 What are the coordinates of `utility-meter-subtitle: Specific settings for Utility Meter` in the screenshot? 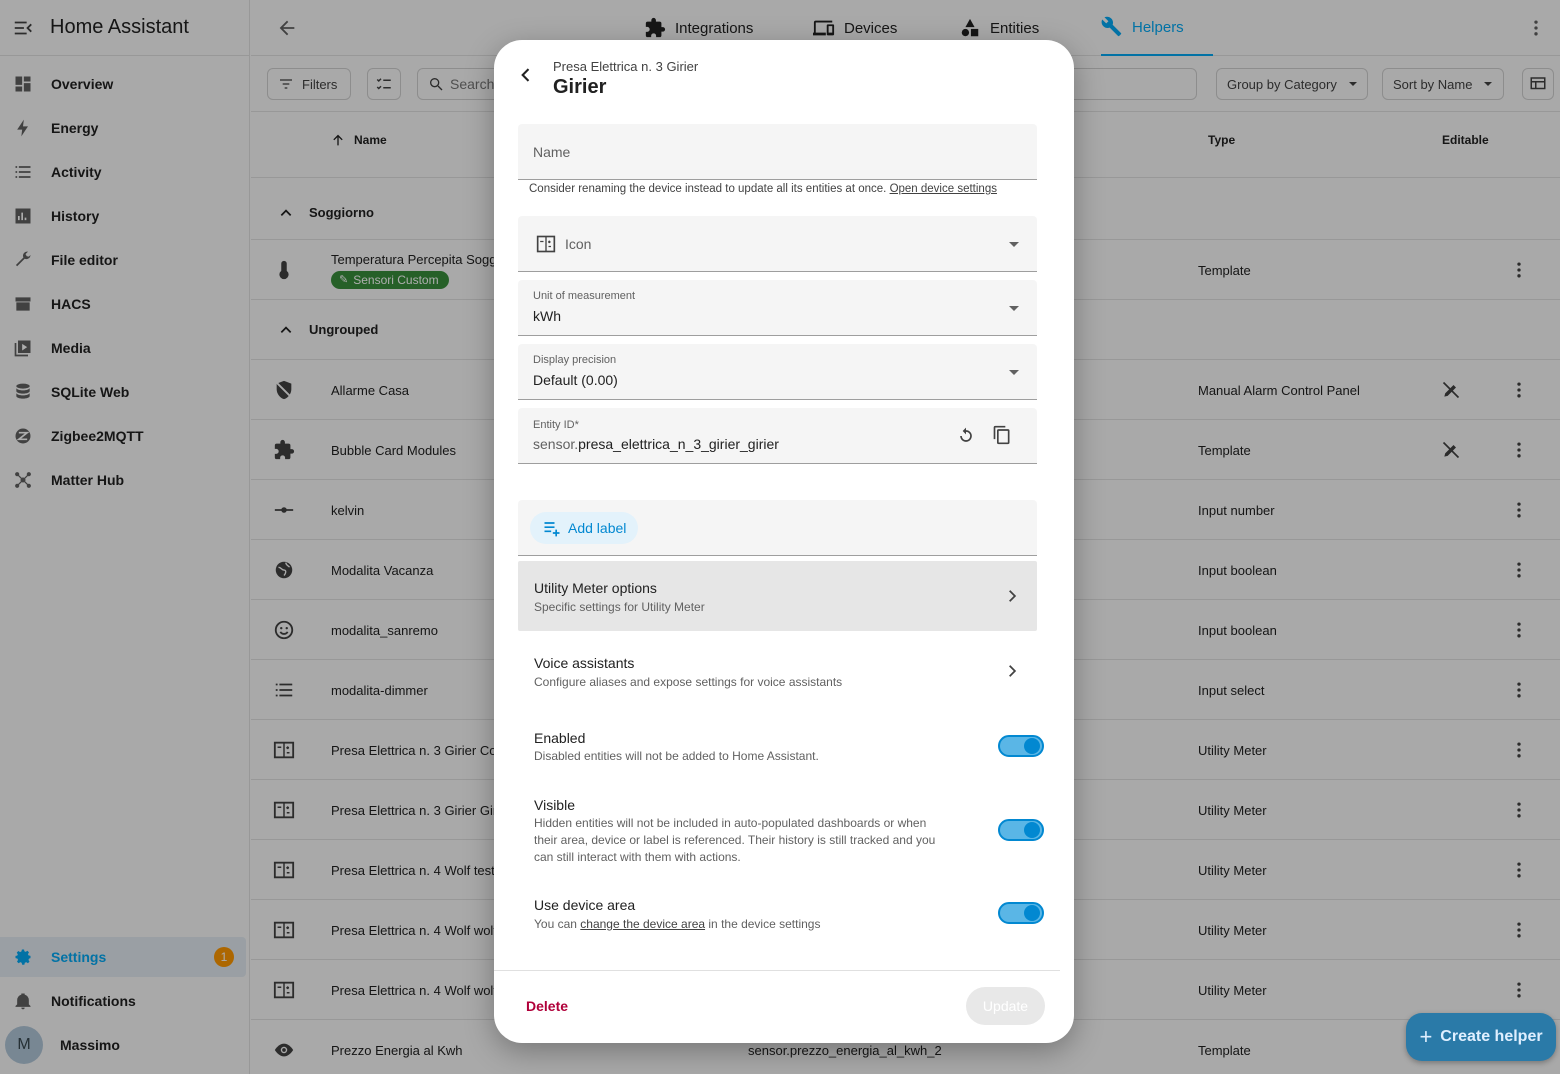 It's located at (619, 607).